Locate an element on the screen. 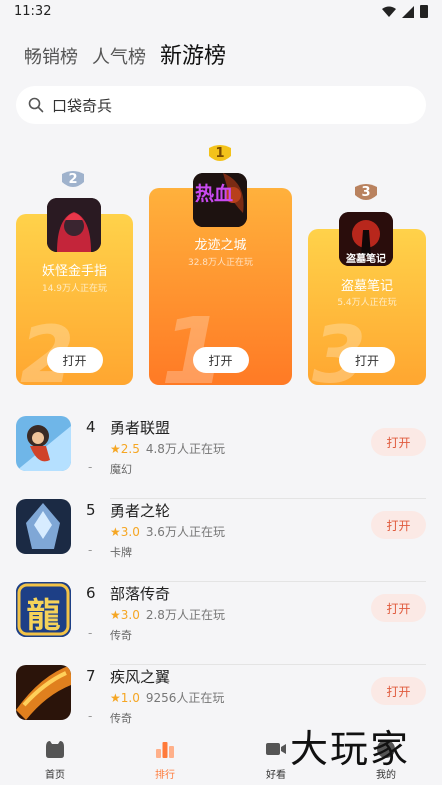 The height and width of the screenshot is (785, 442). list-item: 4 - 勇者联盟 ★2.5 4.8万人正在玩 魔幻 打开 is located at coordinates (221, 457).